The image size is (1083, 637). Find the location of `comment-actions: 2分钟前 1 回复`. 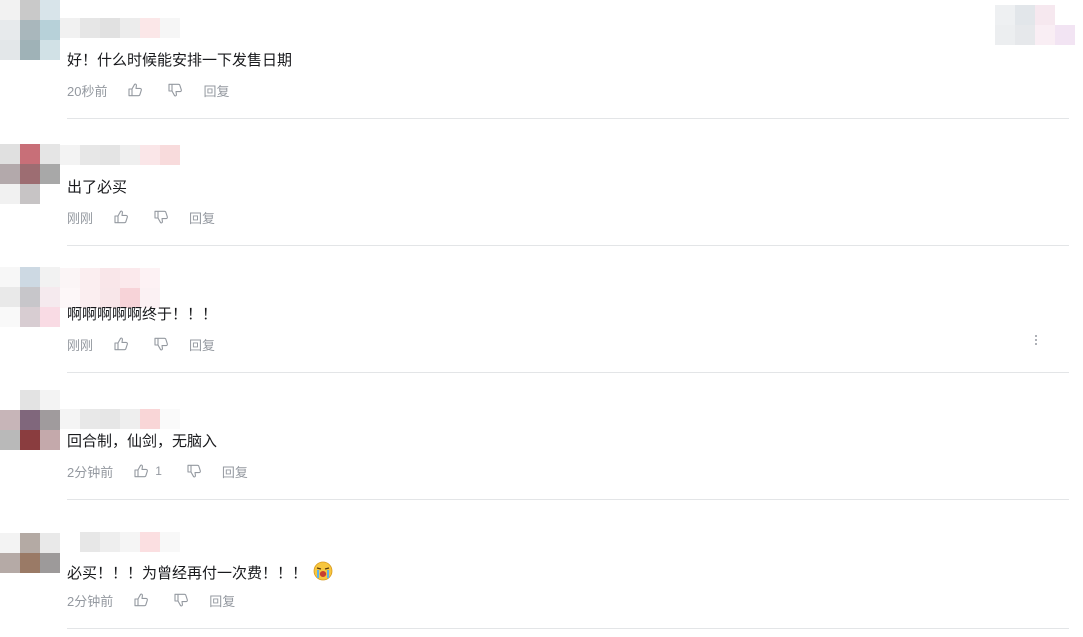

comment-actions: 2分钟前 1 回复 is located at coordinates (157, 471).